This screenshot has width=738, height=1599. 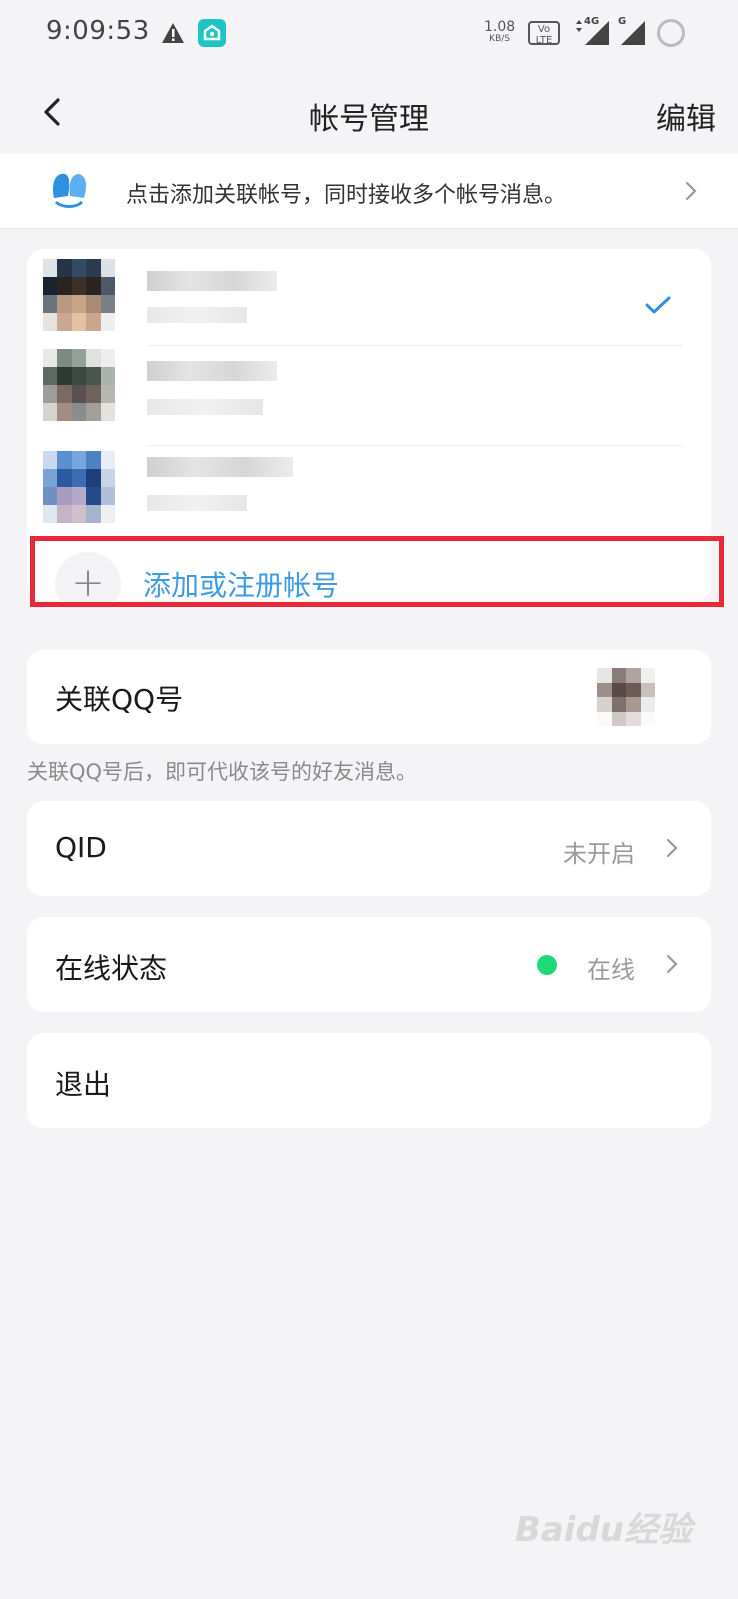 What do you see at coordinates (547, 965) in the screenshot?
I see `online-dot-icon` at bounding box center [547, 965].